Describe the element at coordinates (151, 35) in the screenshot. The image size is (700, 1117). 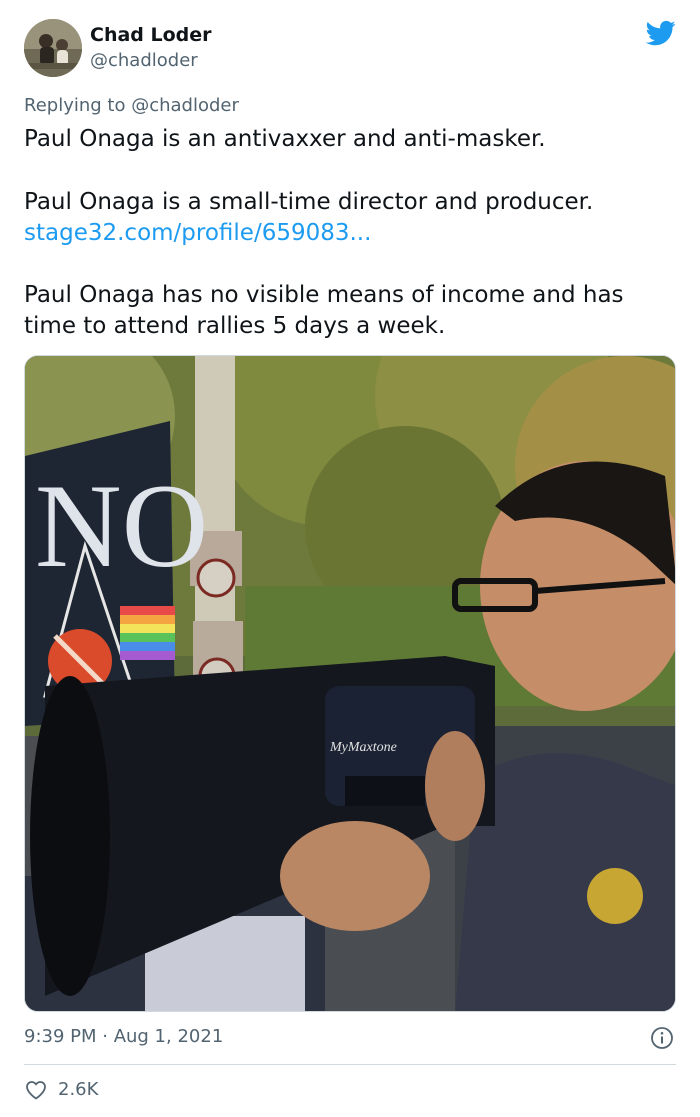
I see `author-name: Chad Loder` at that location.